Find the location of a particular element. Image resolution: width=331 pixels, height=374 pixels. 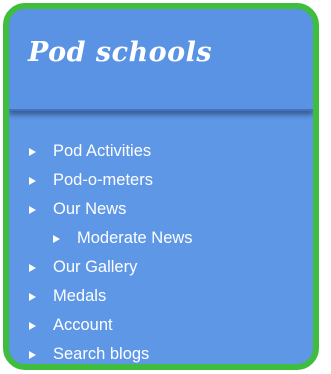

nav-item-our-gallery: Our Gallery is located at coordinates (161, 267).